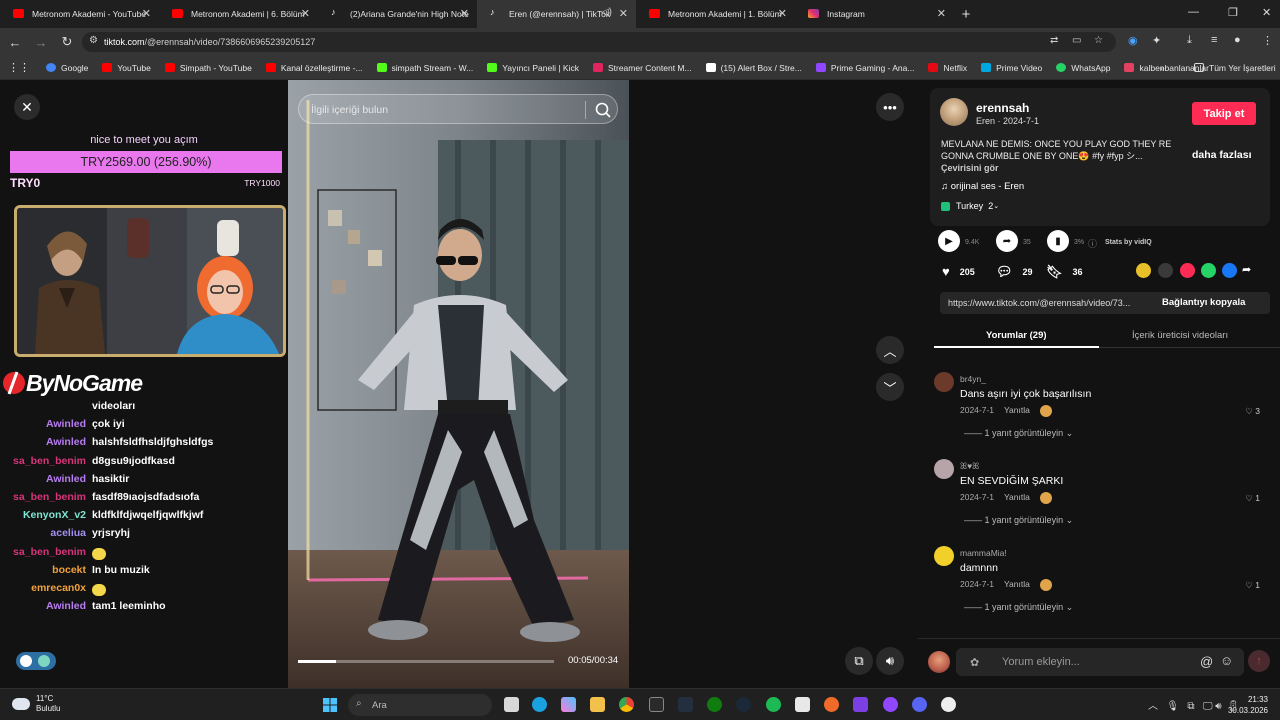 This screenshot has height=720, width=1280. What do you see at coordinates (1194, 704) in the screenshot?
I see `system-tray: ︿ 🎙︎ ⧉ 🖵︎ 🔊︎ 🔋︎` at bounding box center [1194, 704].